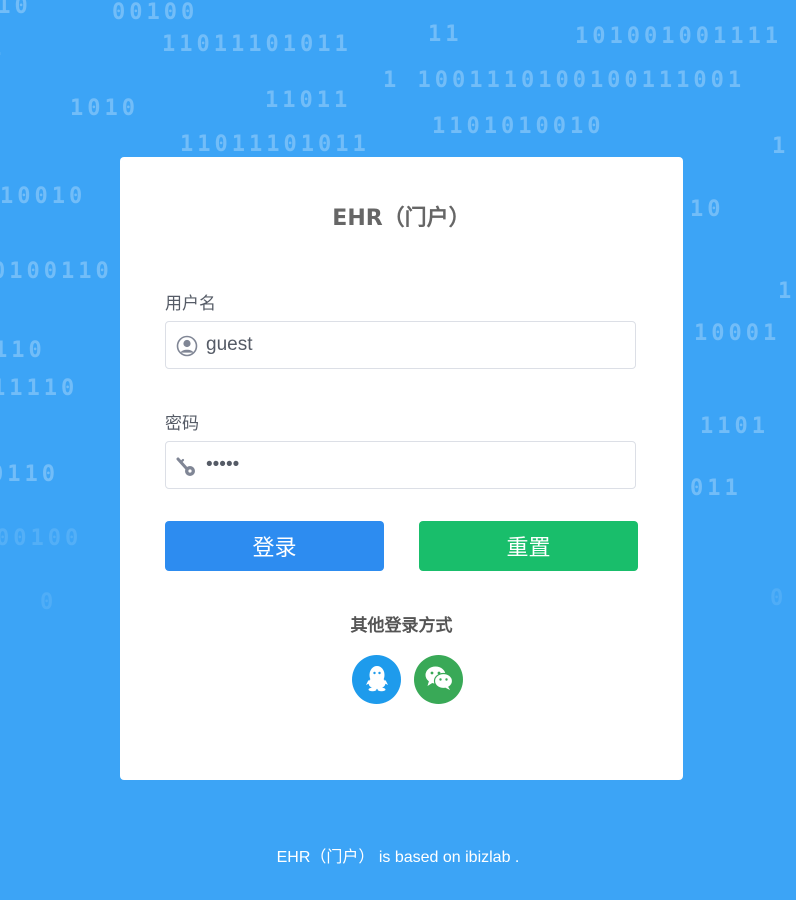 The width and height of the screenshot is (796, 900). What do you see at coordinates (187, 346) in the screenshot?
I see `user-icon` at bounding box center [187, 346].